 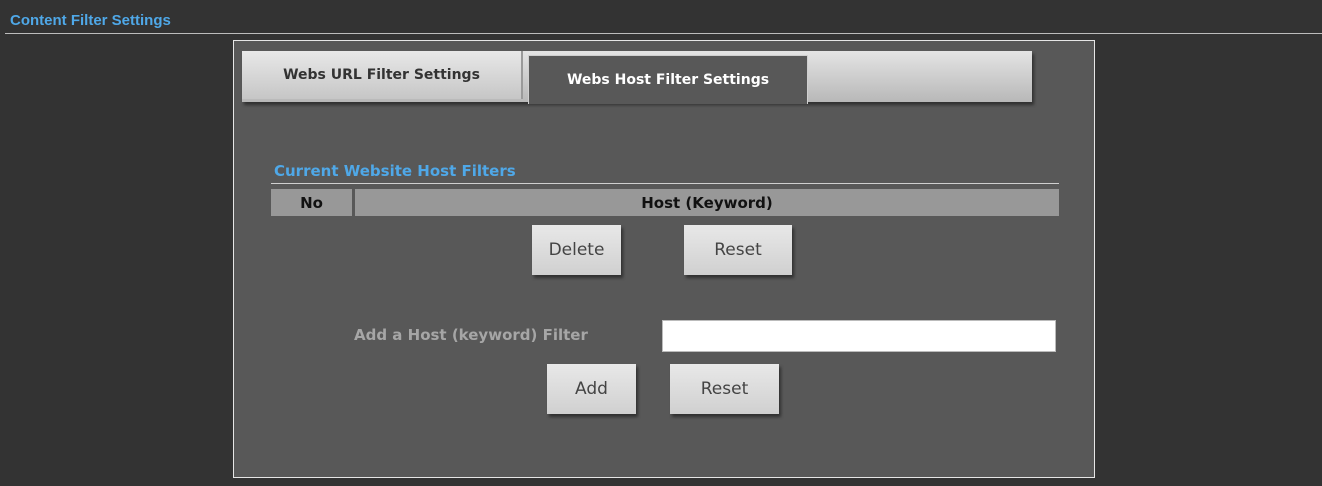 What do you see at coordinates (663, 33) in the screenshot?
I see `header-divider` at bounding box center [663, 33].